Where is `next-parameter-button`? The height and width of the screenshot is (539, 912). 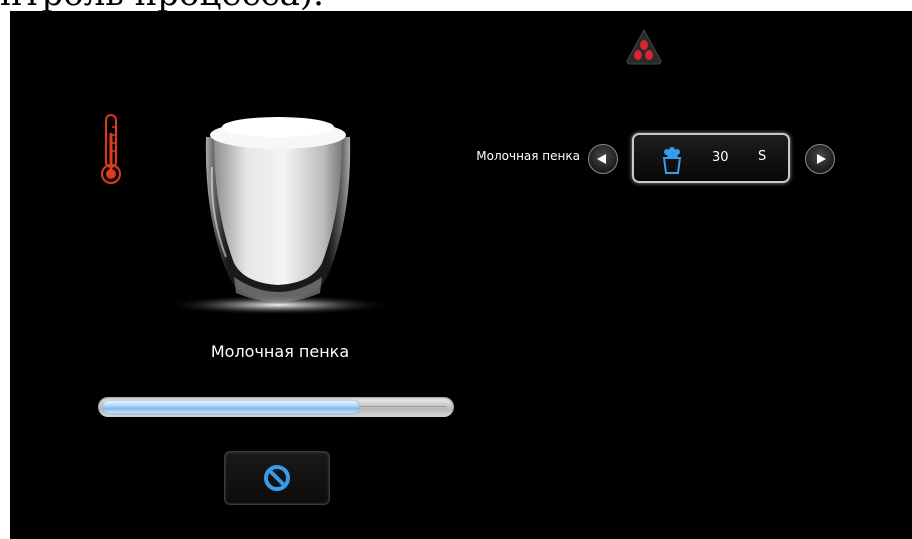 next-parameter-button is located at coordinates (820, 159).